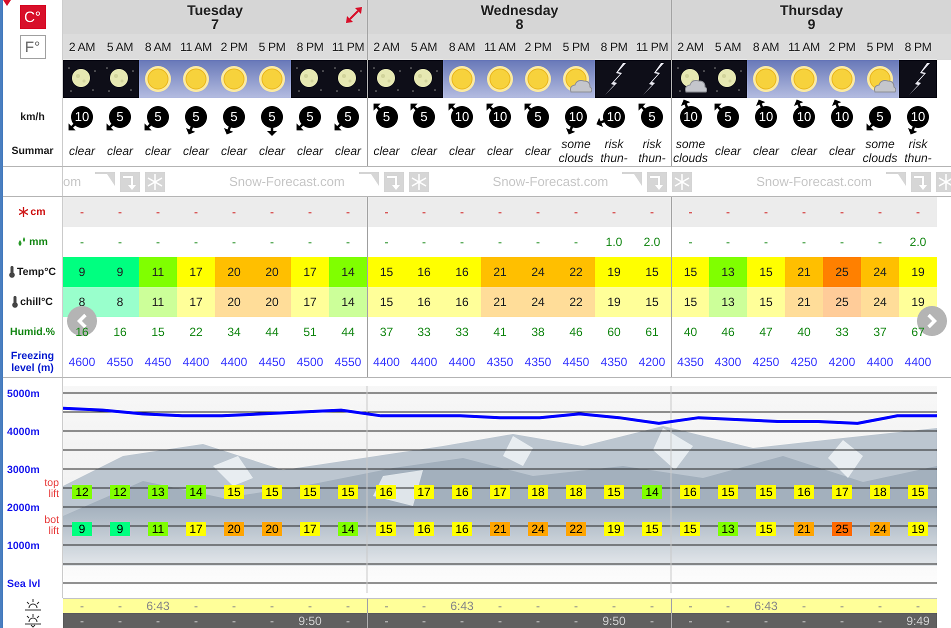 The image size is (951, 628). Describe the element at coordinates (918, 332) in the screenshot. I see `humidity-value: 67` at that location.